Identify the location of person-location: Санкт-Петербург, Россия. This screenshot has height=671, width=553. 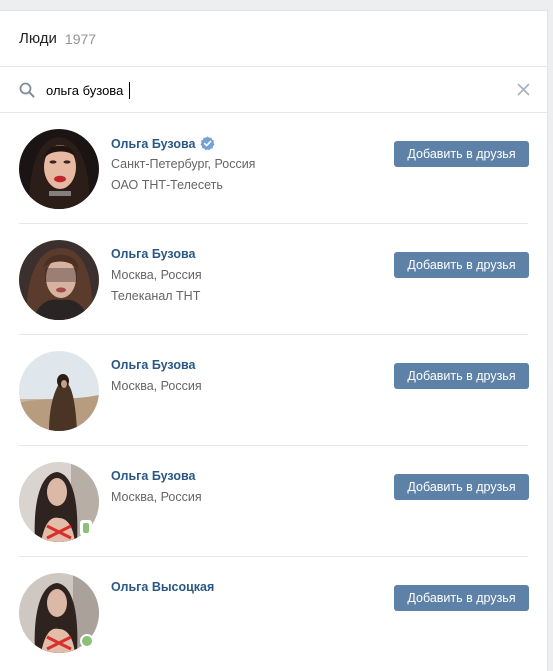
(183, 164).